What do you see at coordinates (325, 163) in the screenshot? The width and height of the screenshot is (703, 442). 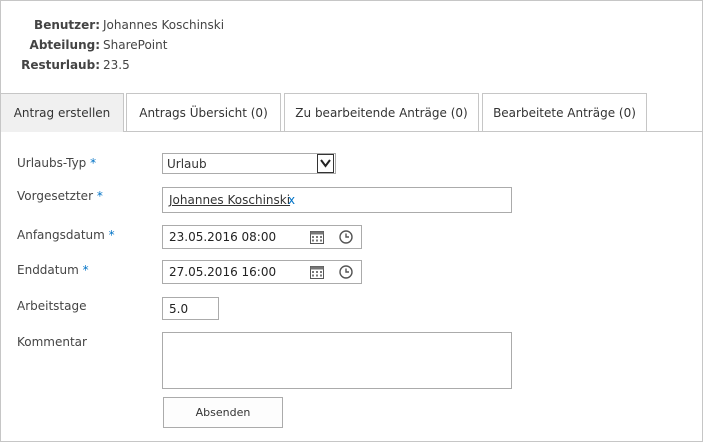 I see `chevron-down-icon` at bounding box center [325, 163].